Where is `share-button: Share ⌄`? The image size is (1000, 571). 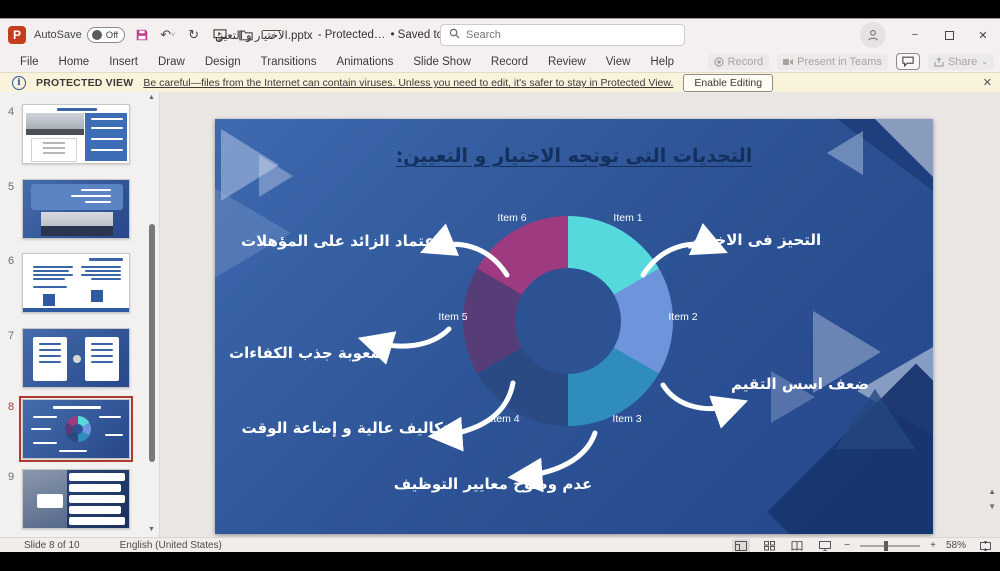
share-button: Share ⌄ is located at coordinates (960, 61).